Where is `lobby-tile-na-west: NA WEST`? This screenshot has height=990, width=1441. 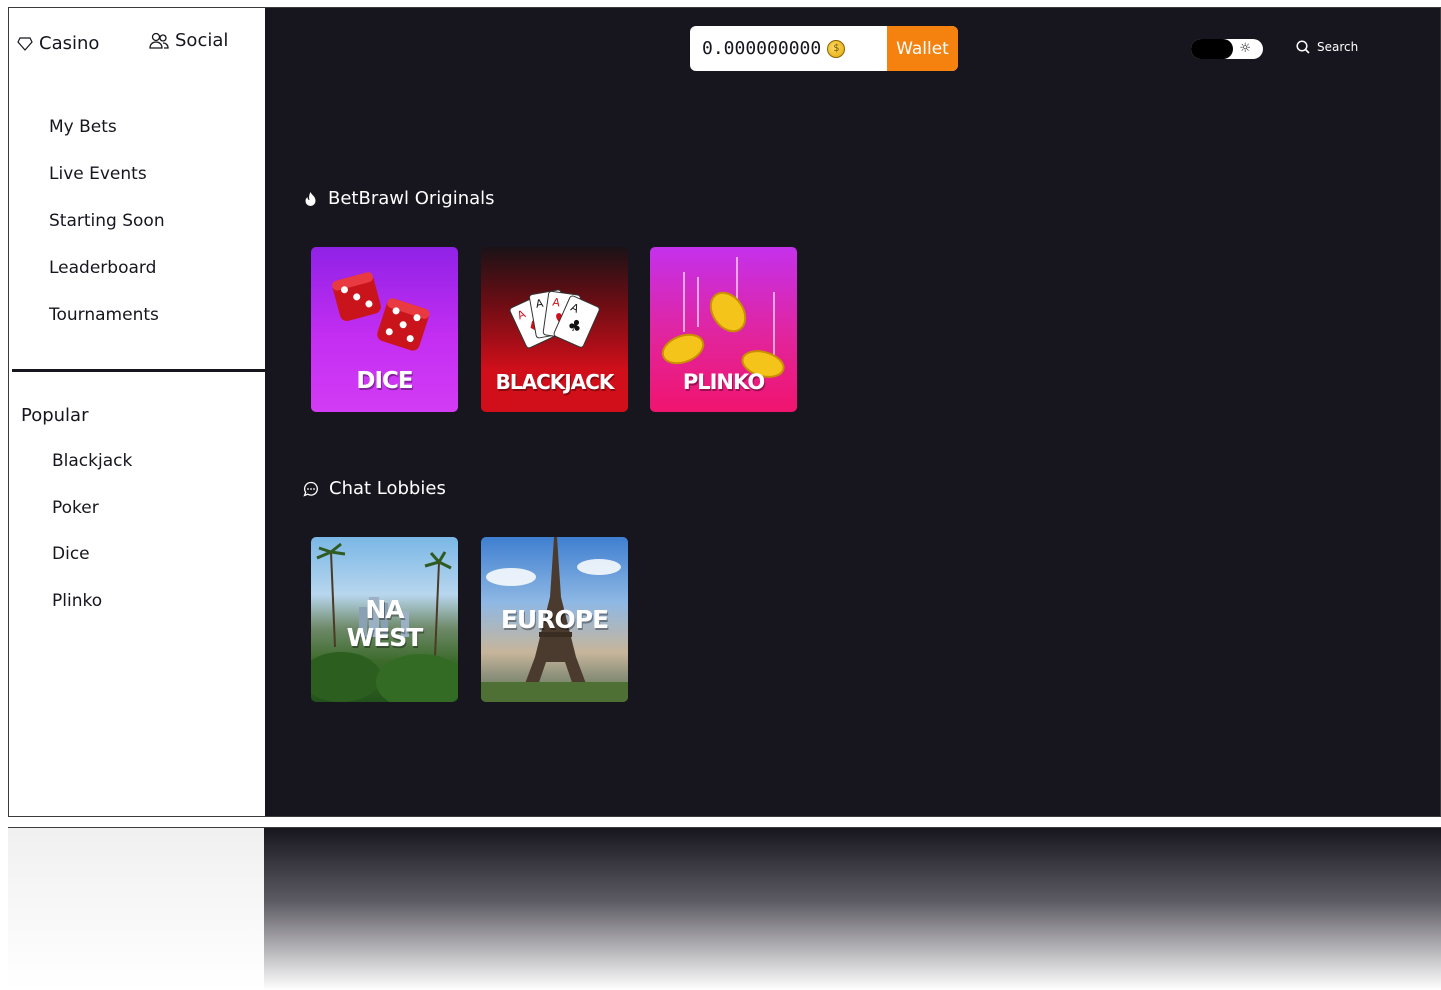
lobby-tile-na-west: NA WEST is located at coordinates (384, 619).